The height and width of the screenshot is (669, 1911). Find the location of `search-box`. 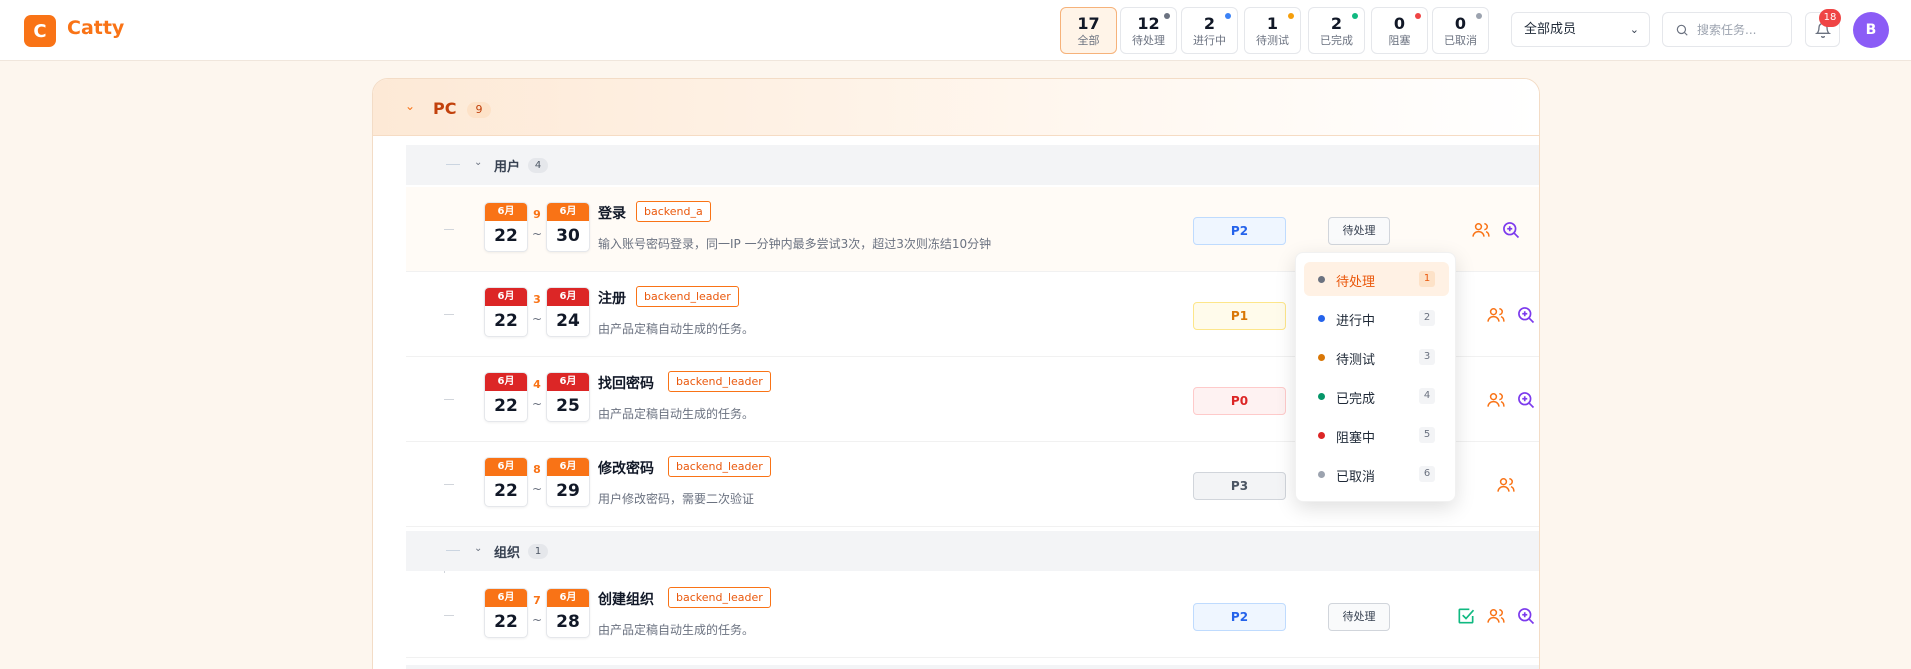

search-box is located at coordinates (1727, 29).